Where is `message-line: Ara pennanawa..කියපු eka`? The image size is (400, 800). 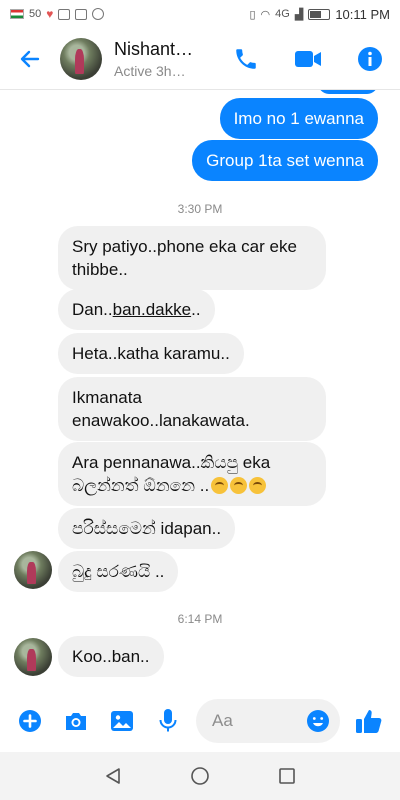 message-line: Ara pennanawa..කියපු eka is located at coordinates (171, 462).